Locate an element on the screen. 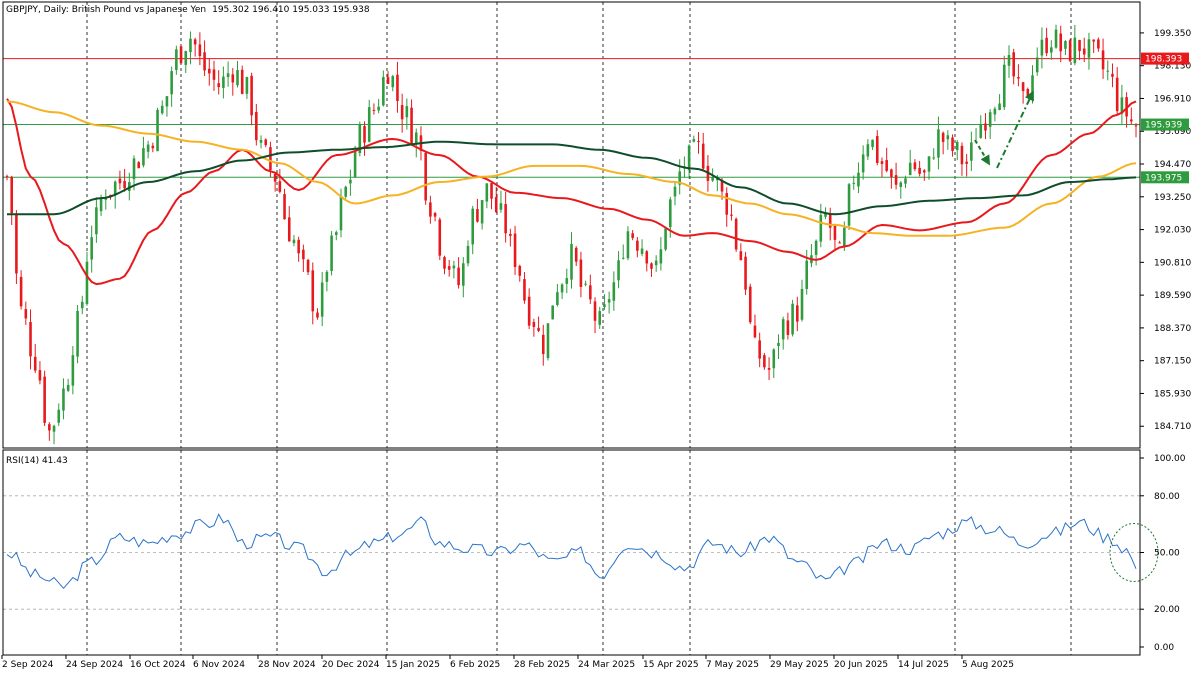  price-tick-label: 194.470 is located at coordinates (1172, 165).